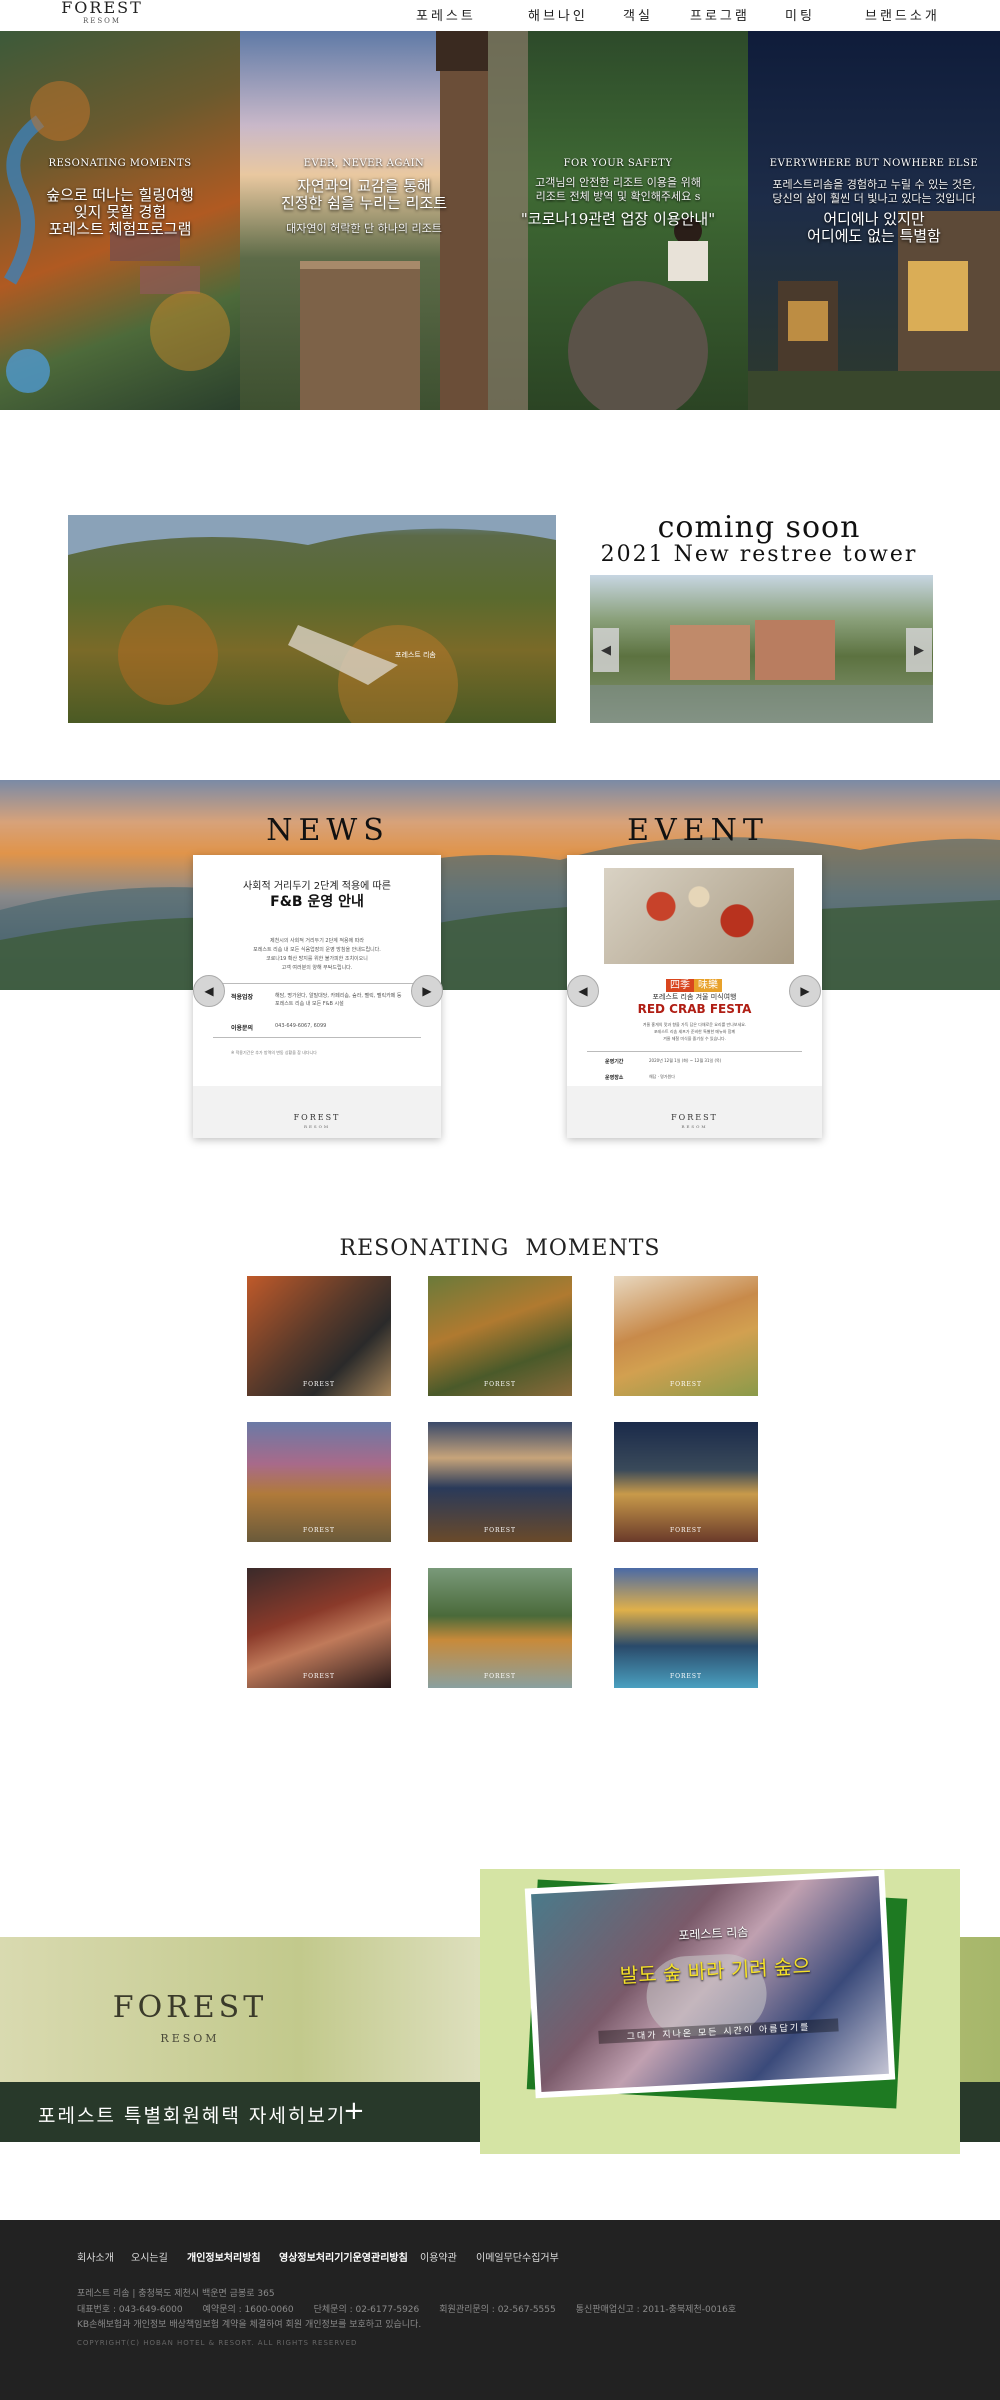 The image size is (1000, 2400). Describe the element at coordinates (95, 2256) in the screenshot. I see `footer-link-about: 회사소개` at that location.